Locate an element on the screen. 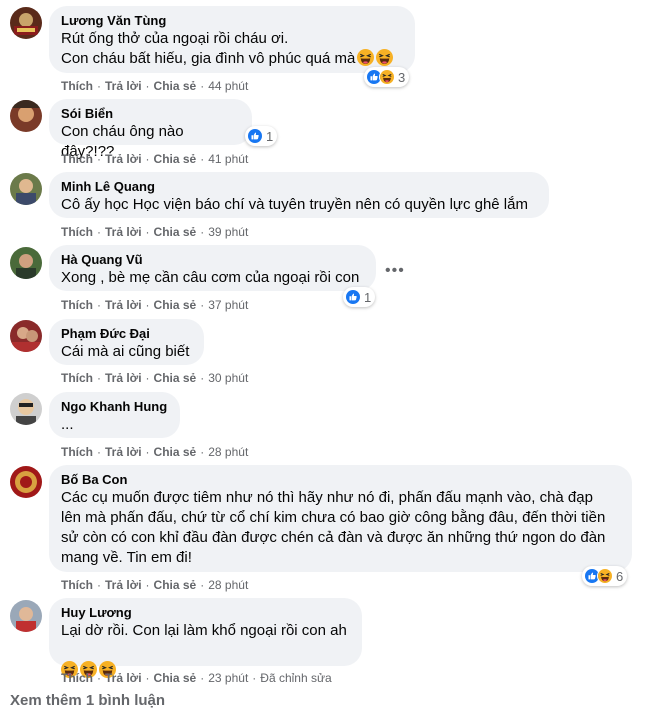  comment-author: Lương Văn Tùng is located at coordinates (232, 21).